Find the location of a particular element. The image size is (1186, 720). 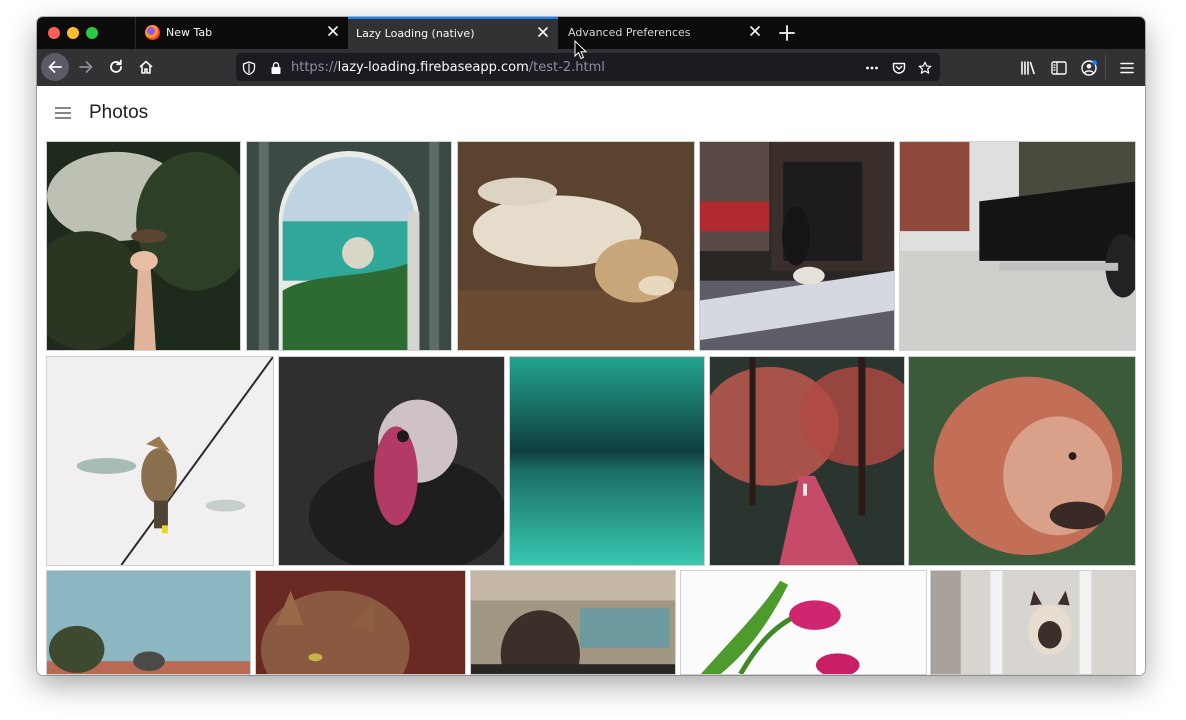

forward-button is located at coordinates (86, 67).